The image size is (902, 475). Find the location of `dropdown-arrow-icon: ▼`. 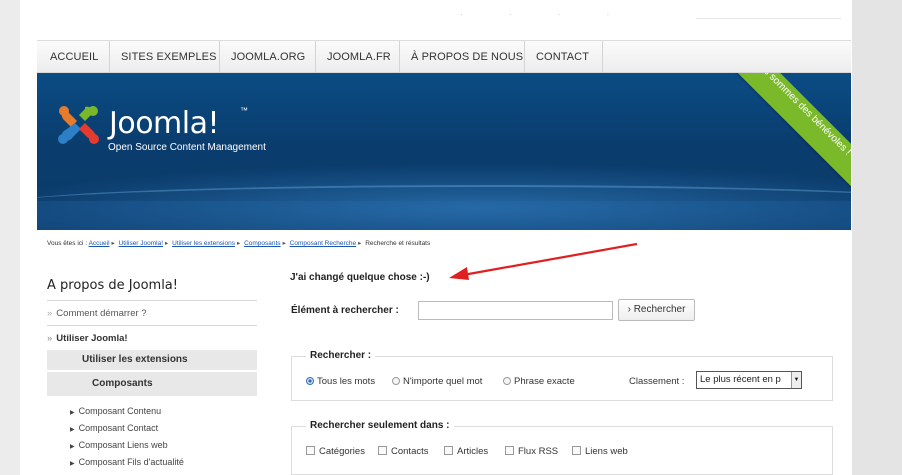

dropdown-arrow-icon: ▼ is located at coordinates (796, 380).